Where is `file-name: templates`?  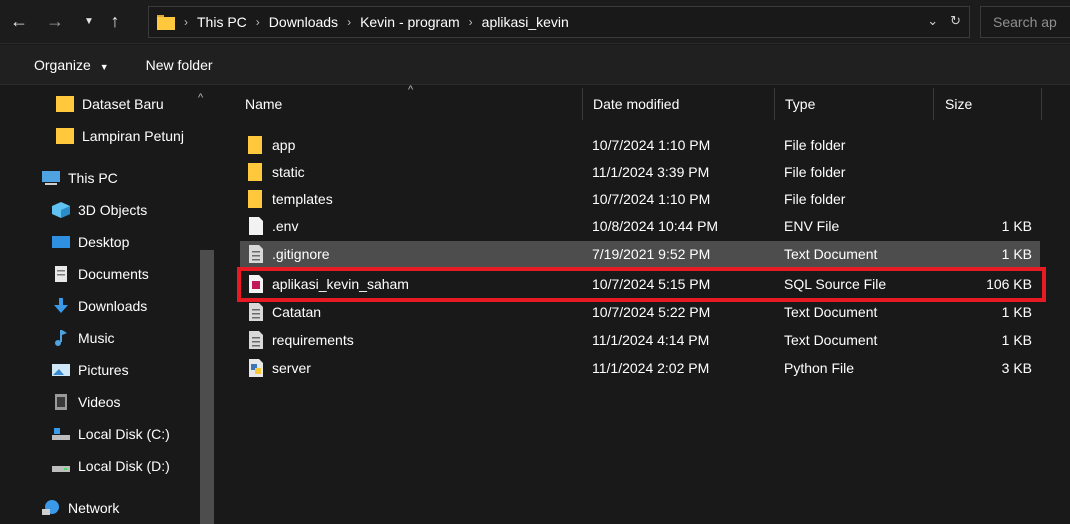 file-name: templates is located at coordinates (302, 199).